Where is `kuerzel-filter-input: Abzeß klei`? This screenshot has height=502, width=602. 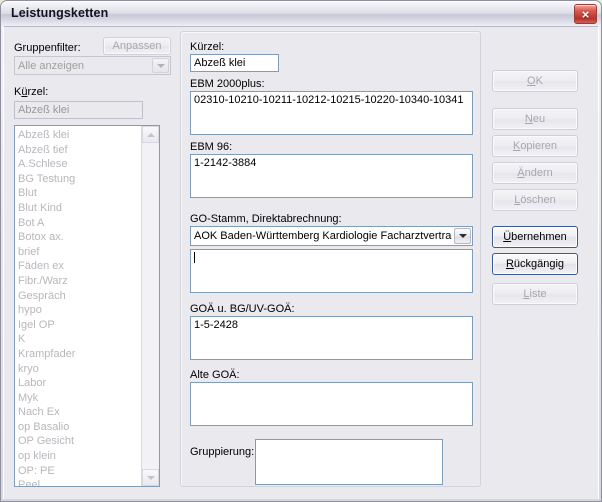
kuerzel-filter-input: Abzeß klei is located at coordinates (78, 110).